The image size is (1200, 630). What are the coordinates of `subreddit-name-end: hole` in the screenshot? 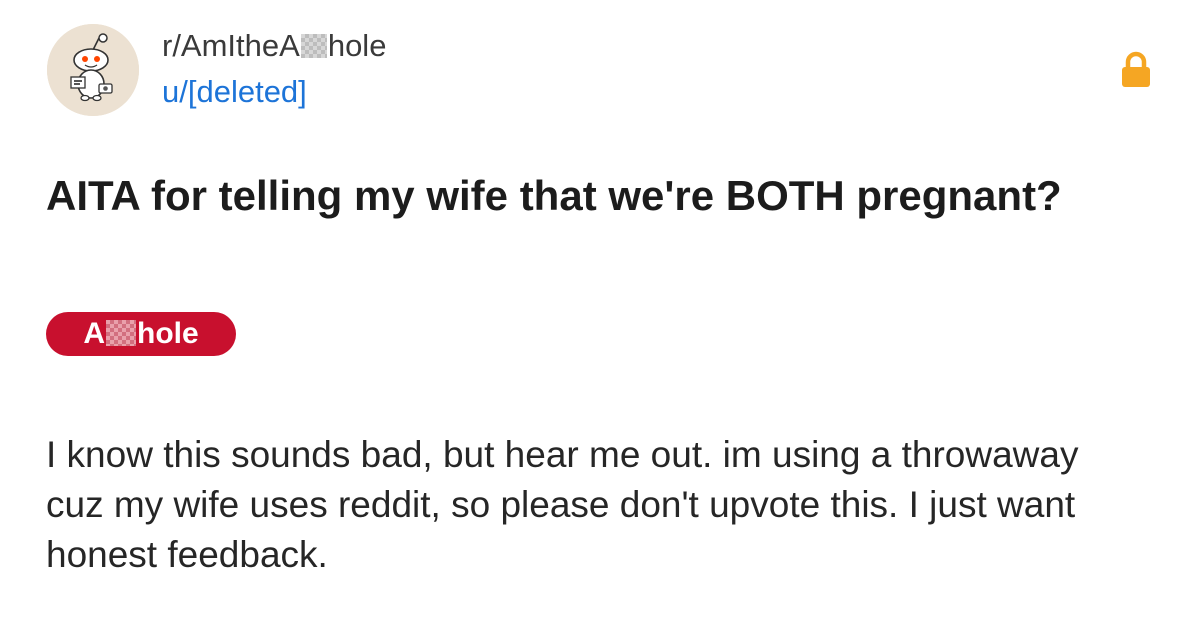 It's located at (357, 45).